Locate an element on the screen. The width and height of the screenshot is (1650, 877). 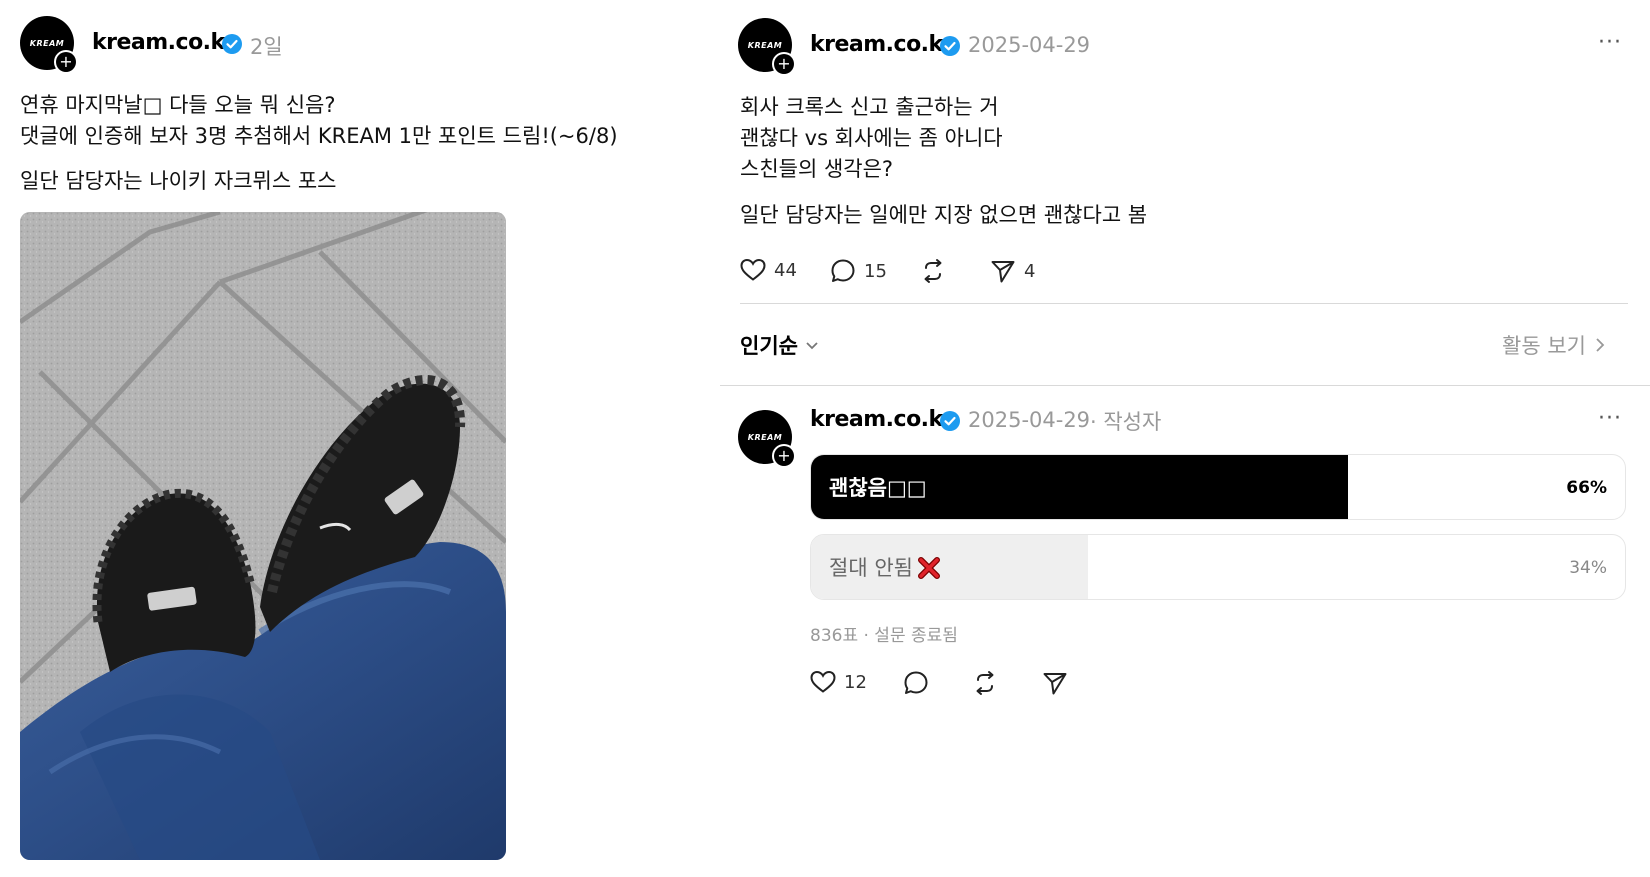
reply-date: 2025-04-29 is located at coordinates (1029, 420).